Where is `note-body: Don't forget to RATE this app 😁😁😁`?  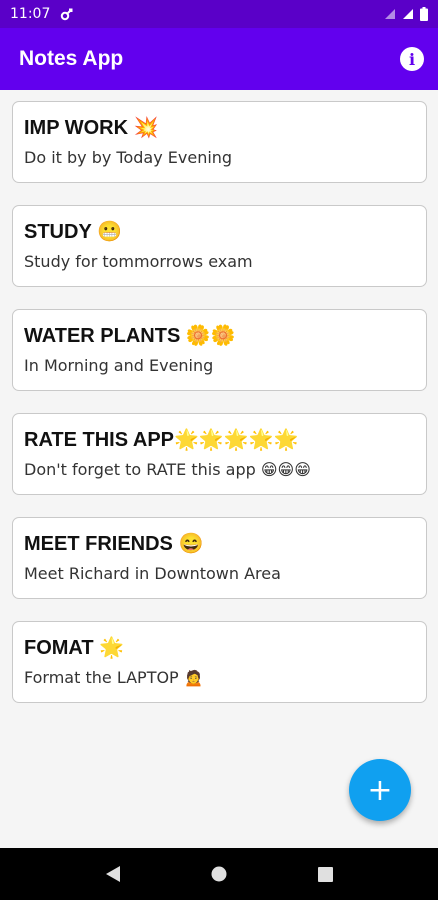 note-body: Don't forget to RATE this app 😁😁😁 is located at coordinates (167, 469).